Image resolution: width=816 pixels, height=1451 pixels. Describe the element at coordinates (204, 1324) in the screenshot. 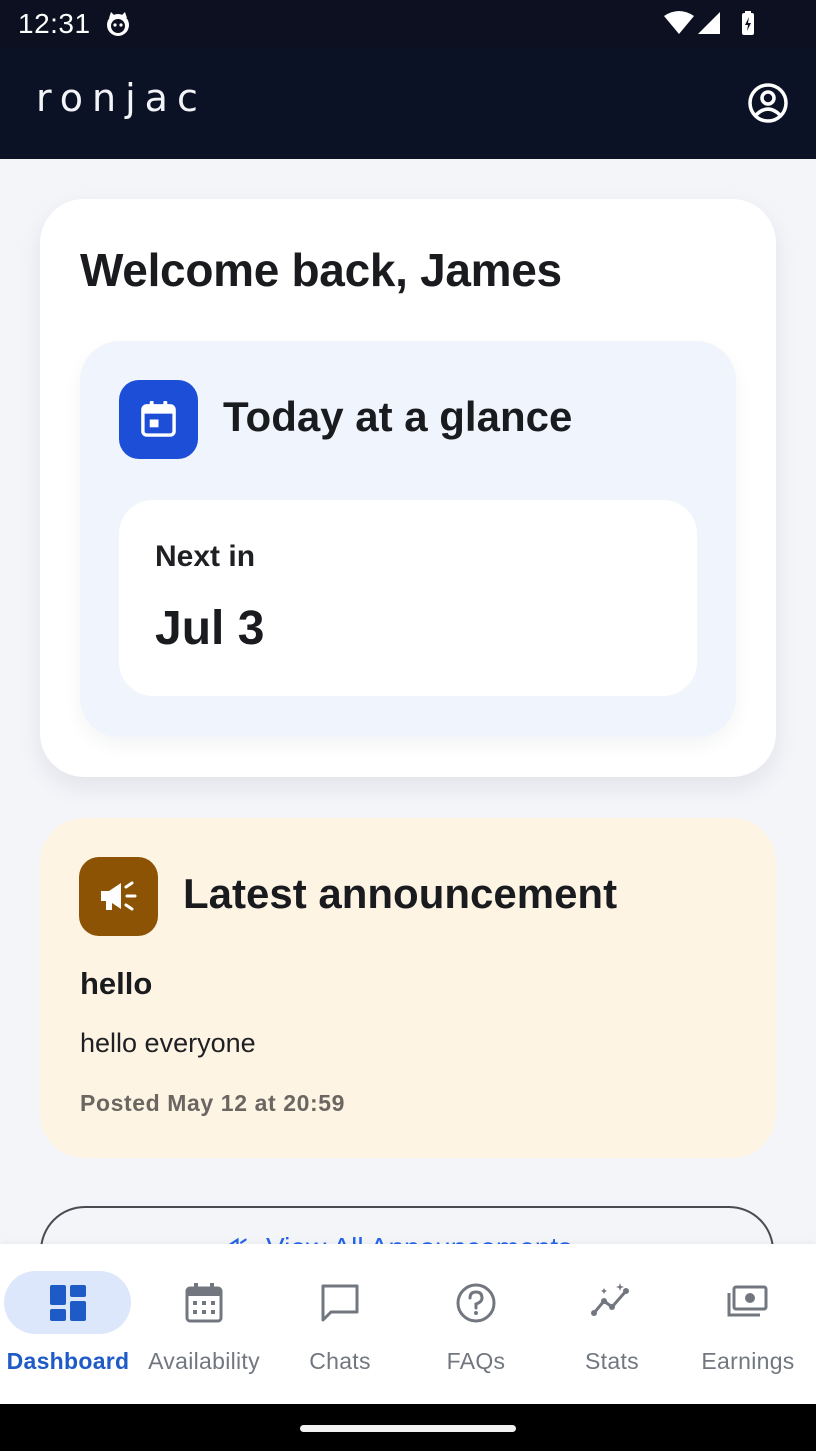

I see `nav-availability: Availability` at that location.